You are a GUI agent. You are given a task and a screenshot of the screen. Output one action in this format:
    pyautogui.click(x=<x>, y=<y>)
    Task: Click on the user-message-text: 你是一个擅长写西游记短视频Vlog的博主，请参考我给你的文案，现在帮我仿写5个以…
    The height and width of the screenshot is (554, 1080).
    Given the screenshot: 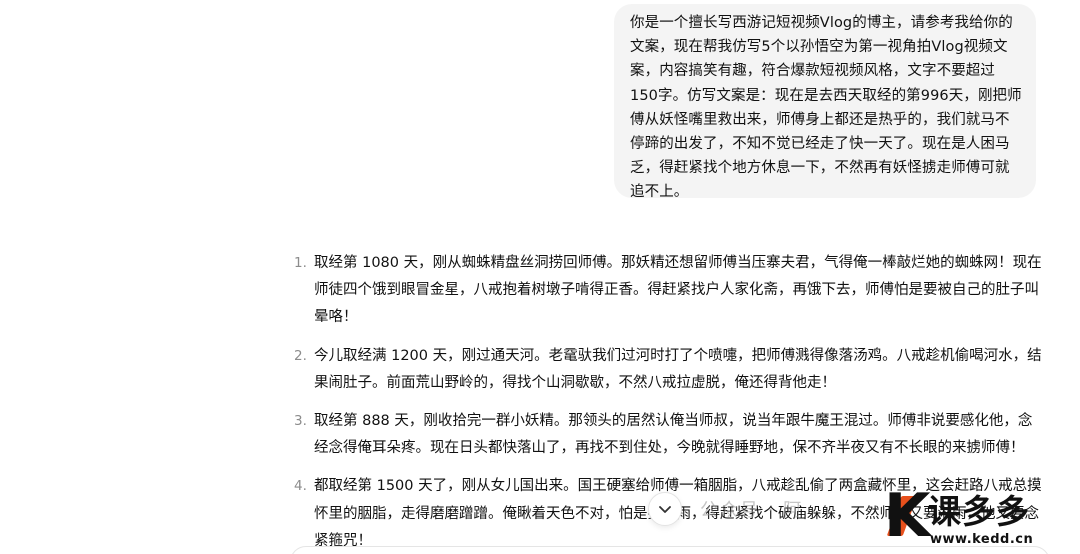 What is the action you would take?
    pyautogui.click(x=826, y=108)
    